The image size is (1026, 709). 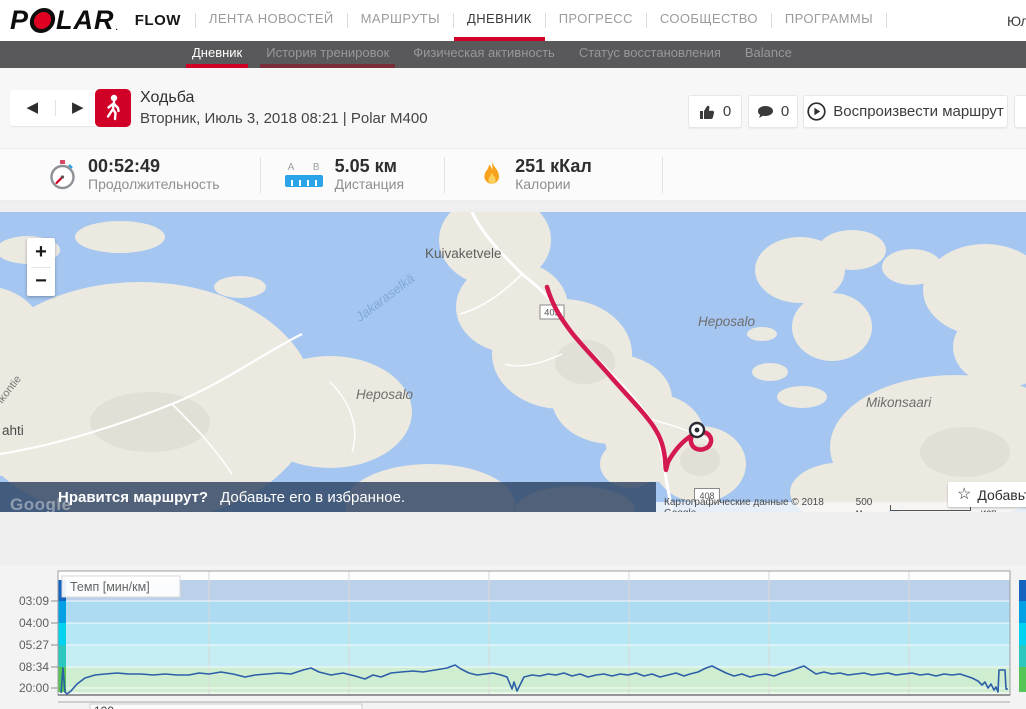 I want to click on registered-mark: ., so click(x=117, y=27).